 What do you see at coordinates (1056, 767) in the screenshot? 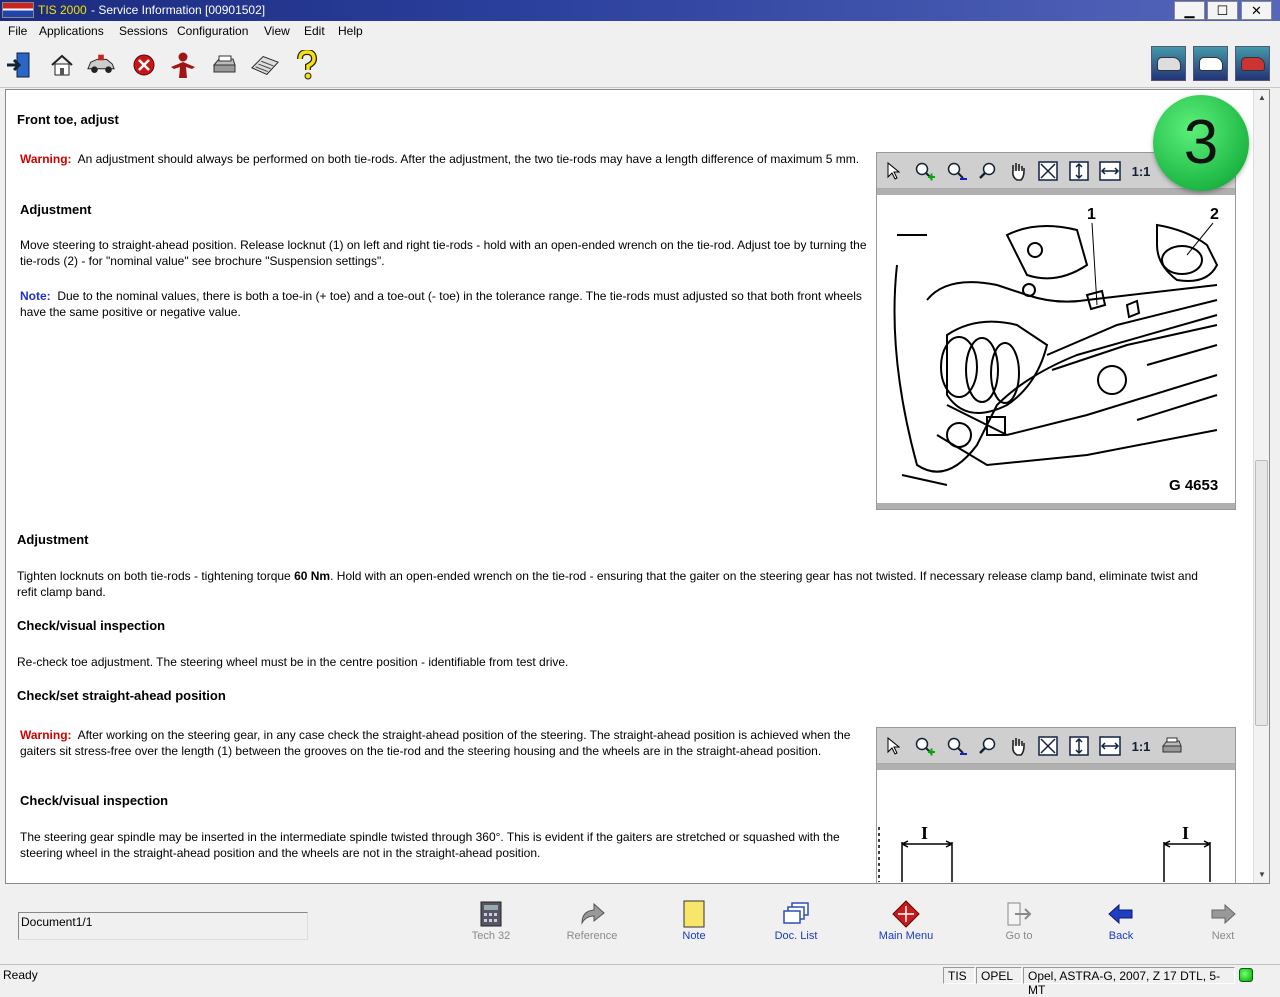
I see `viewer-2-divider` at bounding box center [1056, 767].